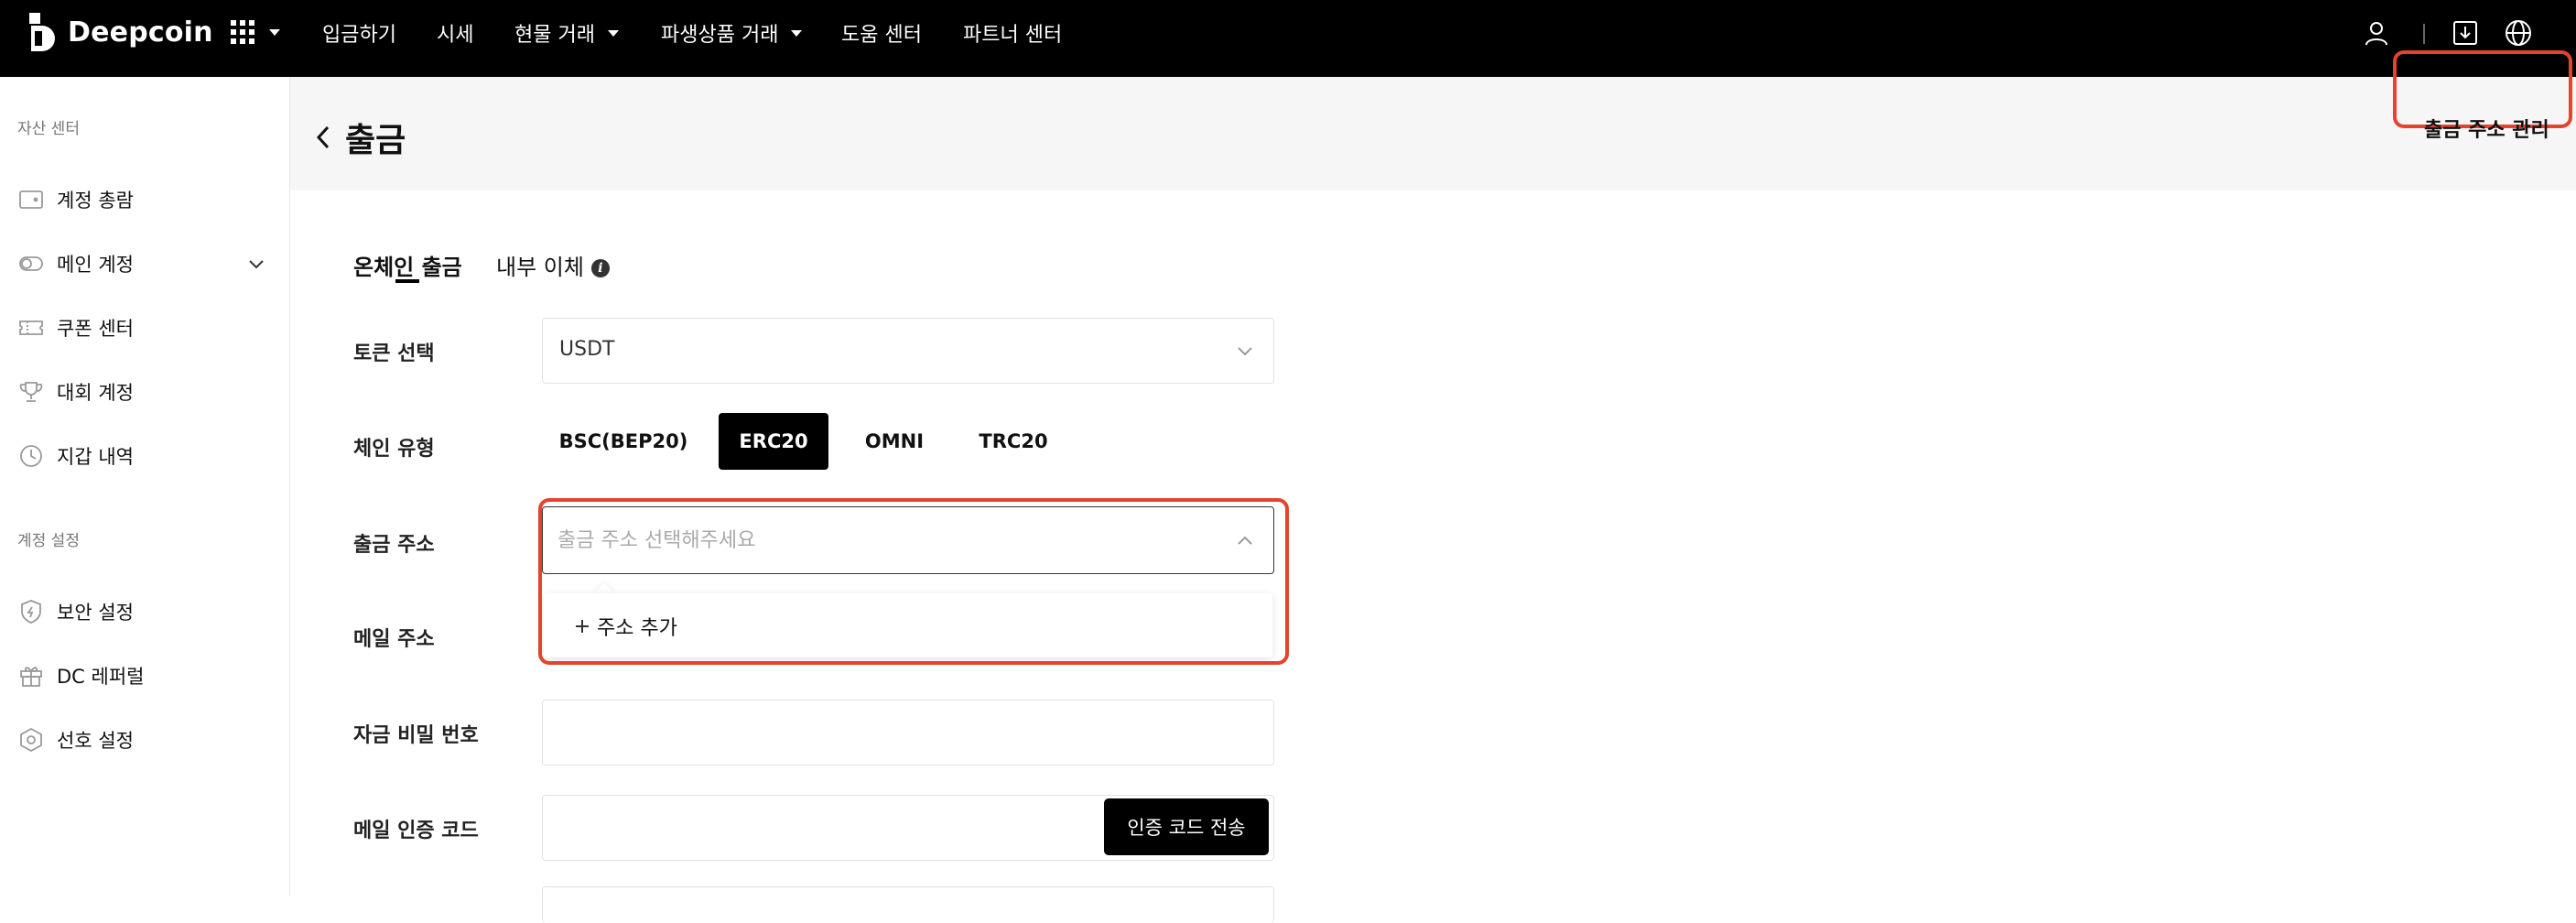 This screenshot has height=923, width=2576. What do you see at coordinates (720, 35) in the screenshot?
I see `nav-derivatives-label: 파생상품 거래` at bounding box center [720, 35].